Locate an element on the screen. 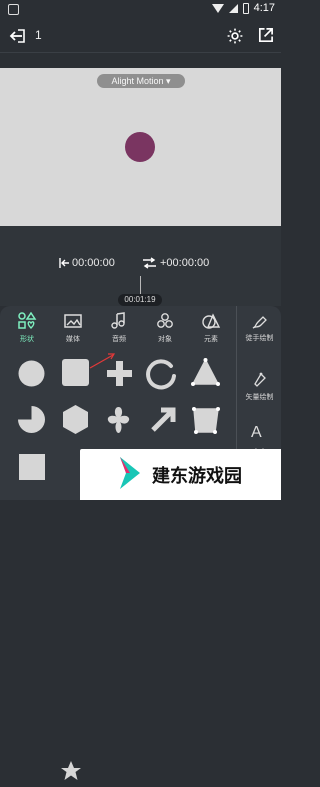 The image size is (320, 787). media-icon is located at coordinates (73, 321).